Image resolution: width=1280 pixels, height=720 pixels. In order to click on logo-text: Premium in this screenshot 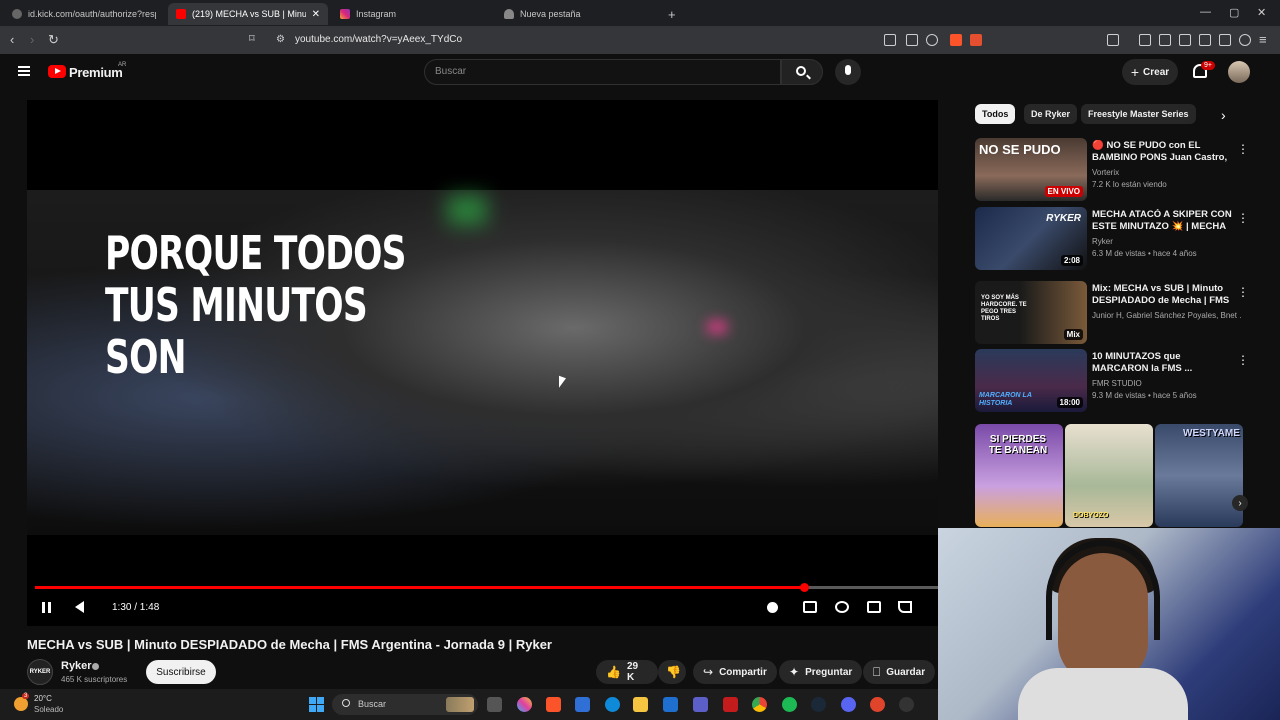, I will do `click(96, 72)`.